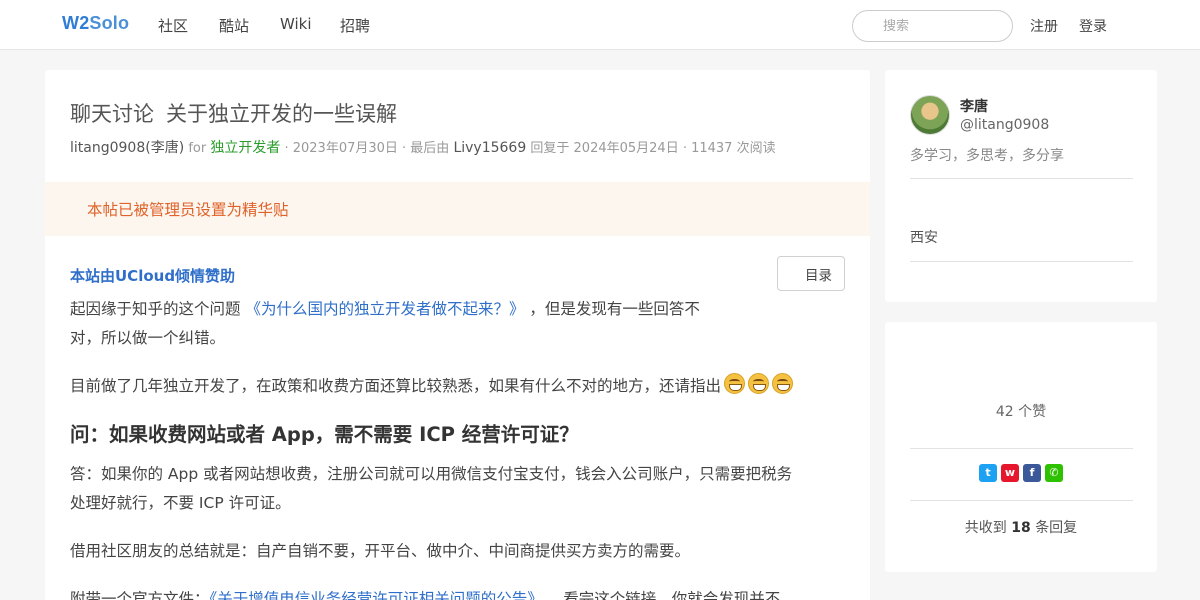 This screenshot has width=1200, height=600. I want to click on replies-summary: 共收到 18 条回复, so click(1021, 527).